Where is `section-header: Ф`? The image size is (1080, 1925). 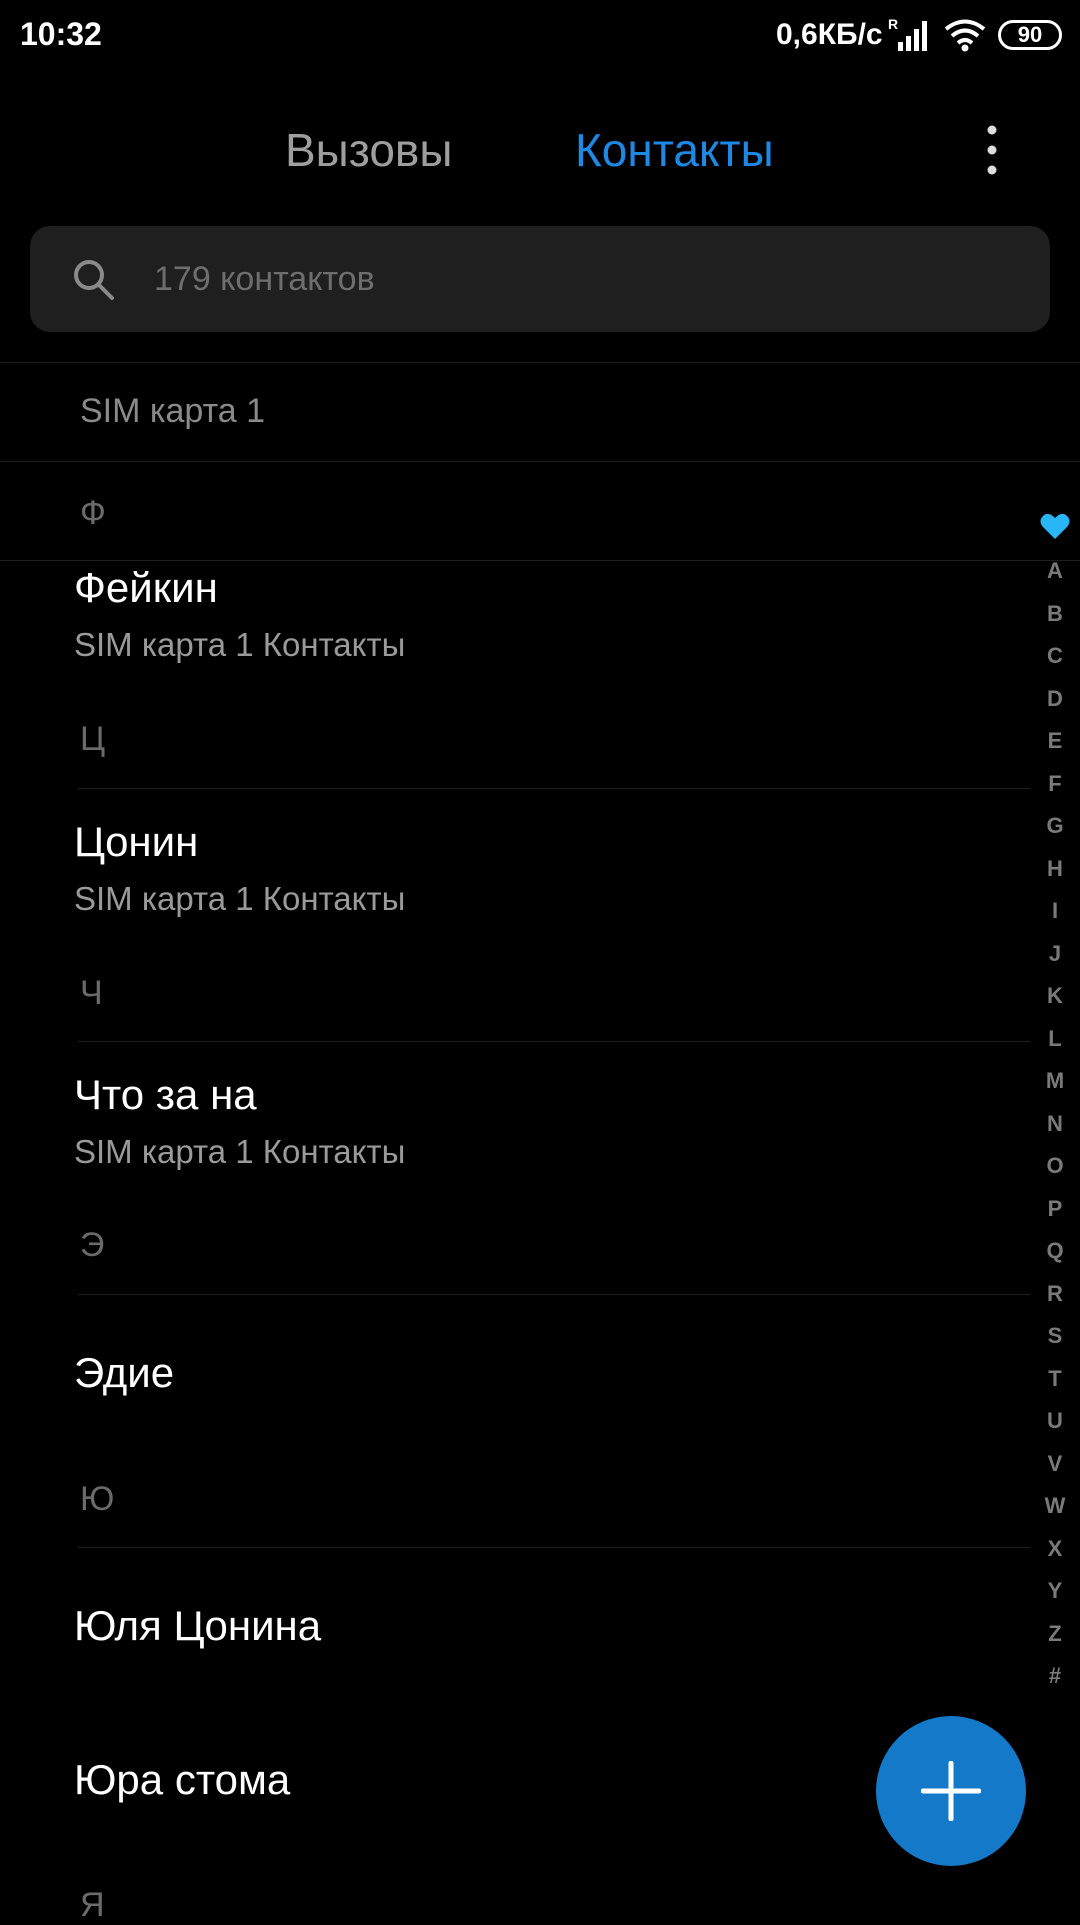
section-header: Ф is located at coordinates (93, 513).